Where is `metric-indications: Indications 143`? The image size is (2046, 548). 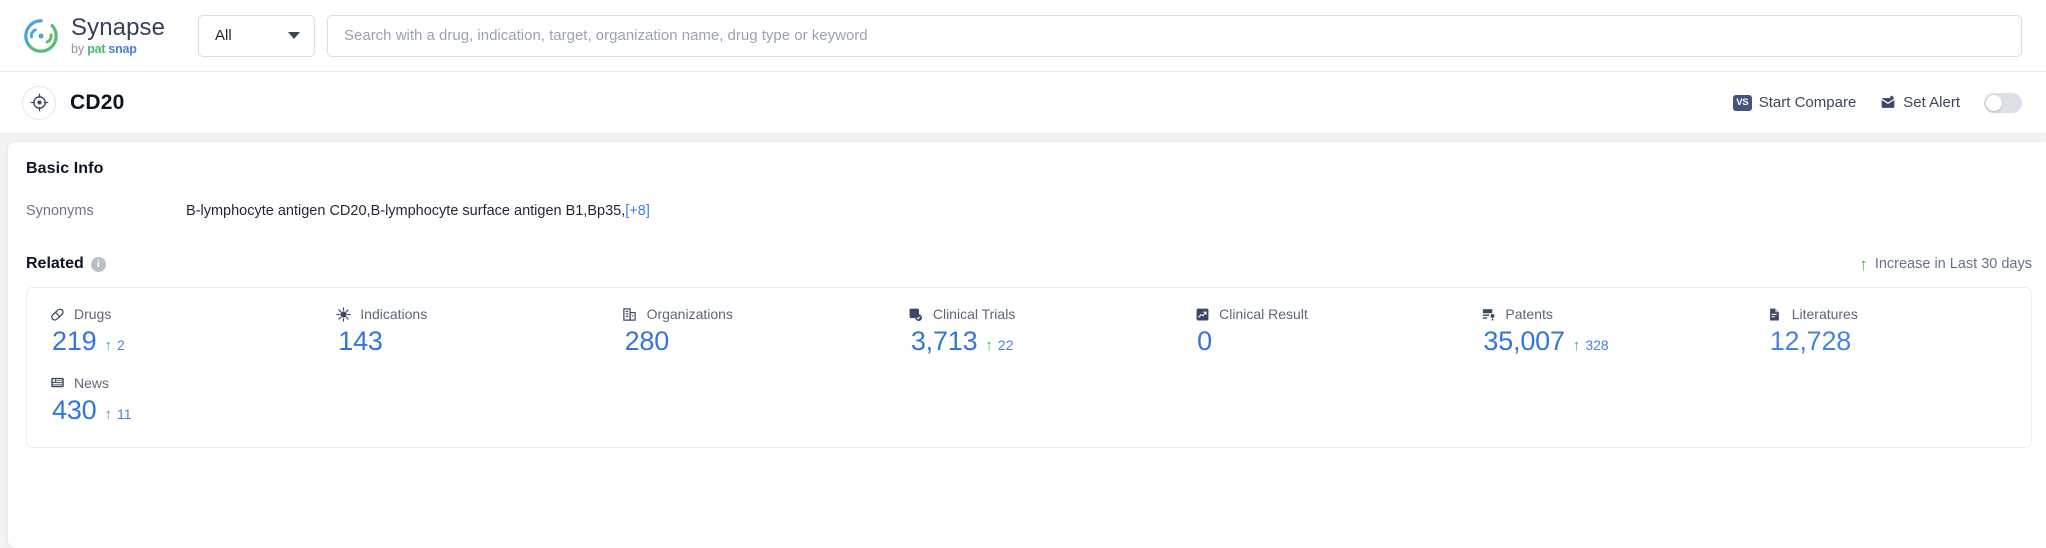 metric-indications: Indications 143 is located at coordinates (456, 331).